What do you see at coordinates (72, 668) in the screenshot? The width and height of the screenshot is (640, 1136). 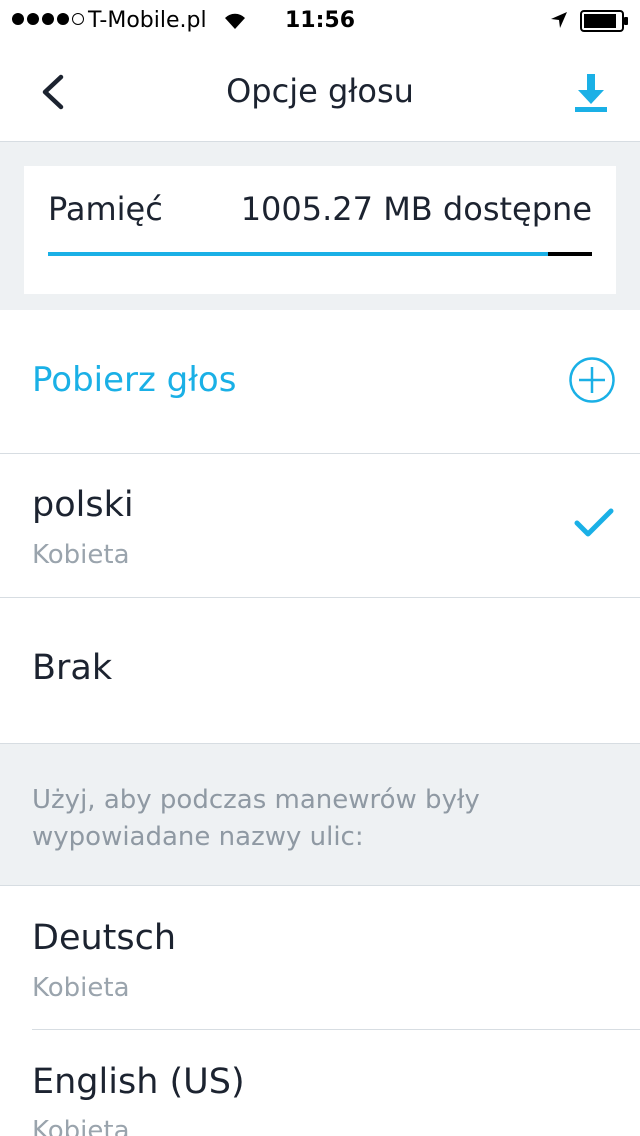 I see `voice-name: Brak` at bounding box center [72, 668].